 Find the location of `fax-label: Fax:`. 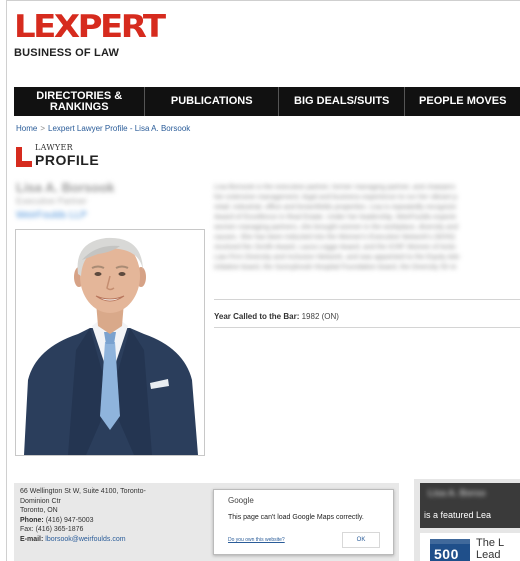

fax-label: Fax: is located at coordinates (27, 529).